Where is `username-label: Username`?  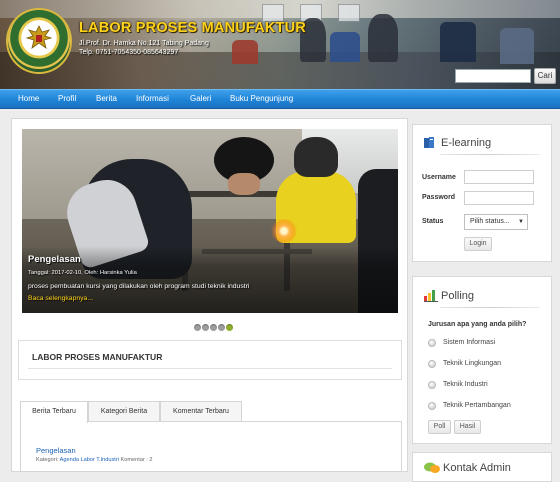 username-label: Username is located at coordinates (439, 177).